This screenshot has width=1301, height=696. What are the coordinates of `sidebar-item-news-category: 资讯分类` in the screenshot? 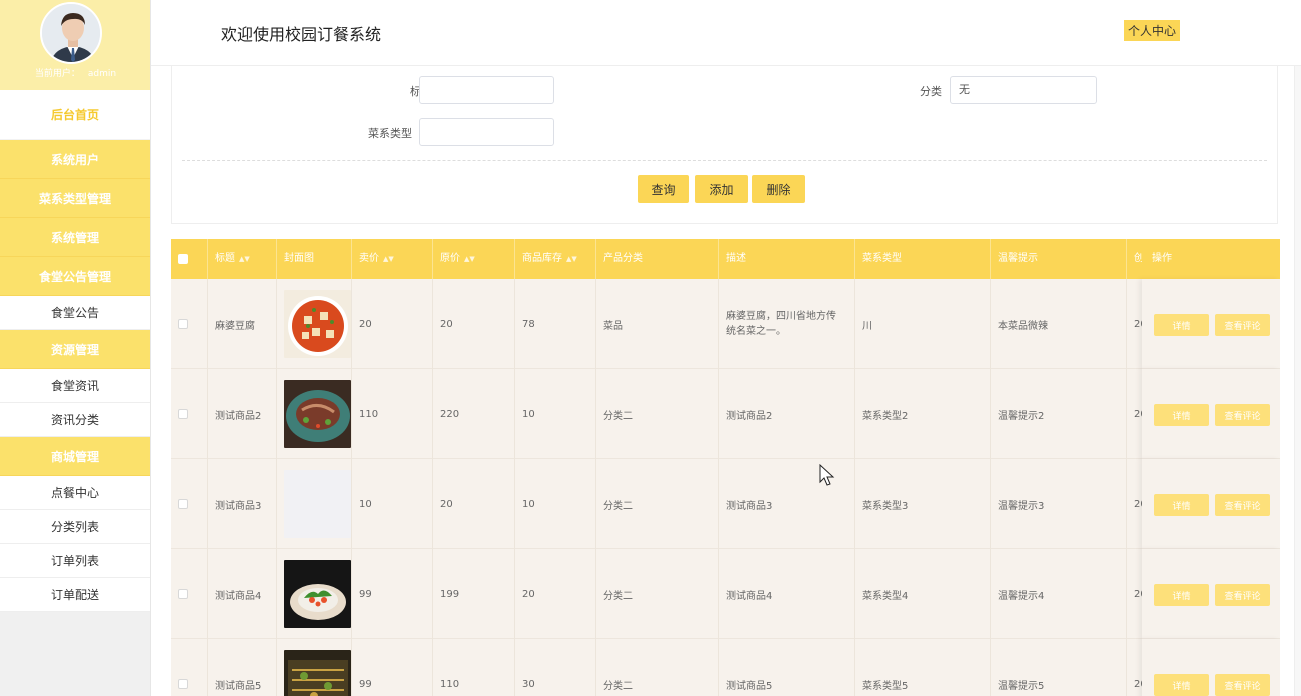 It's located at (75, 420).